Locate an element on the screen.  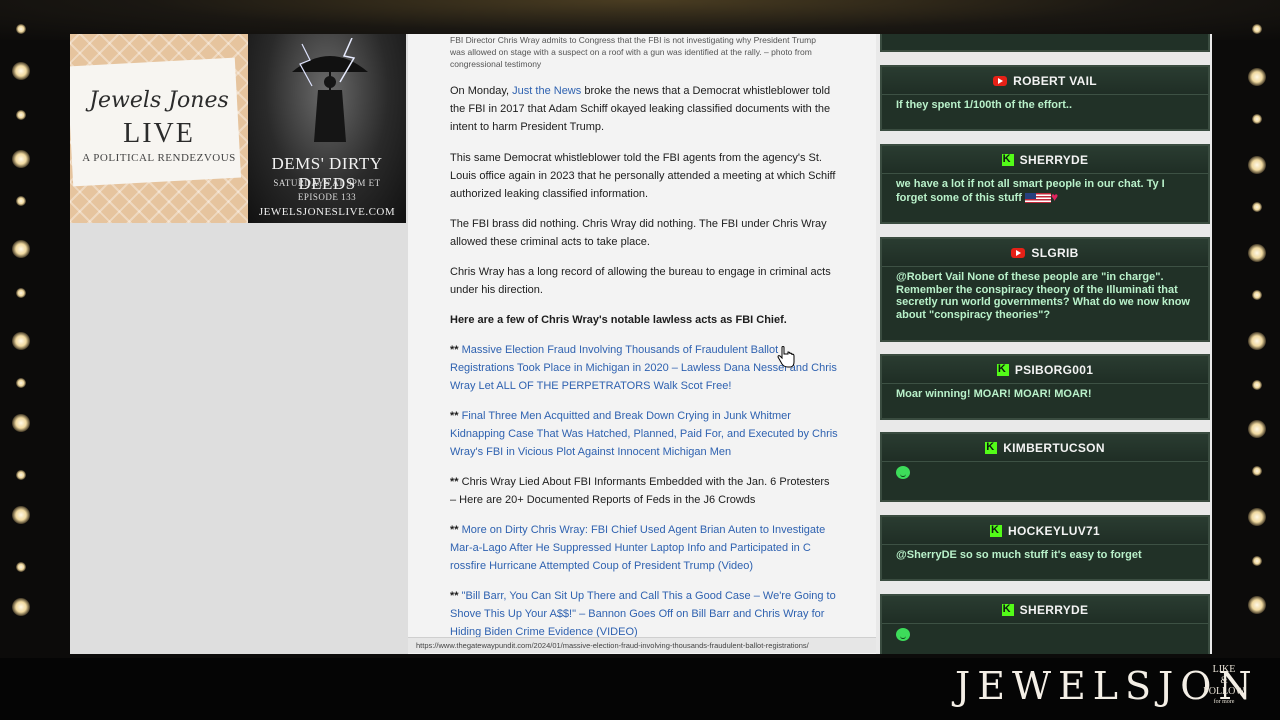
chat-message is located at coordinates (1045, 43).